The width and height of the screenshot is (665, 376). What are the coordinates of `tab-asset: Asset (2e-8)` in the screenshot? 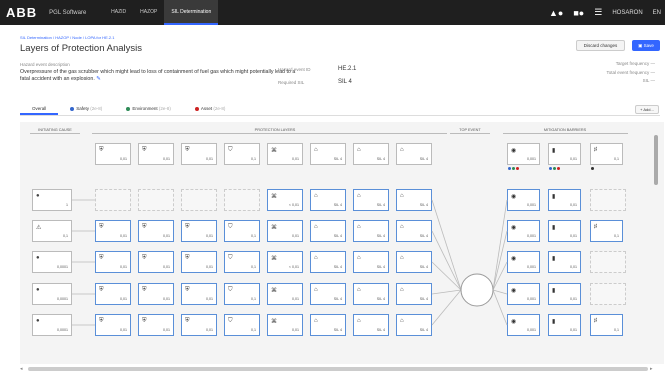 It's located at (210, 109).